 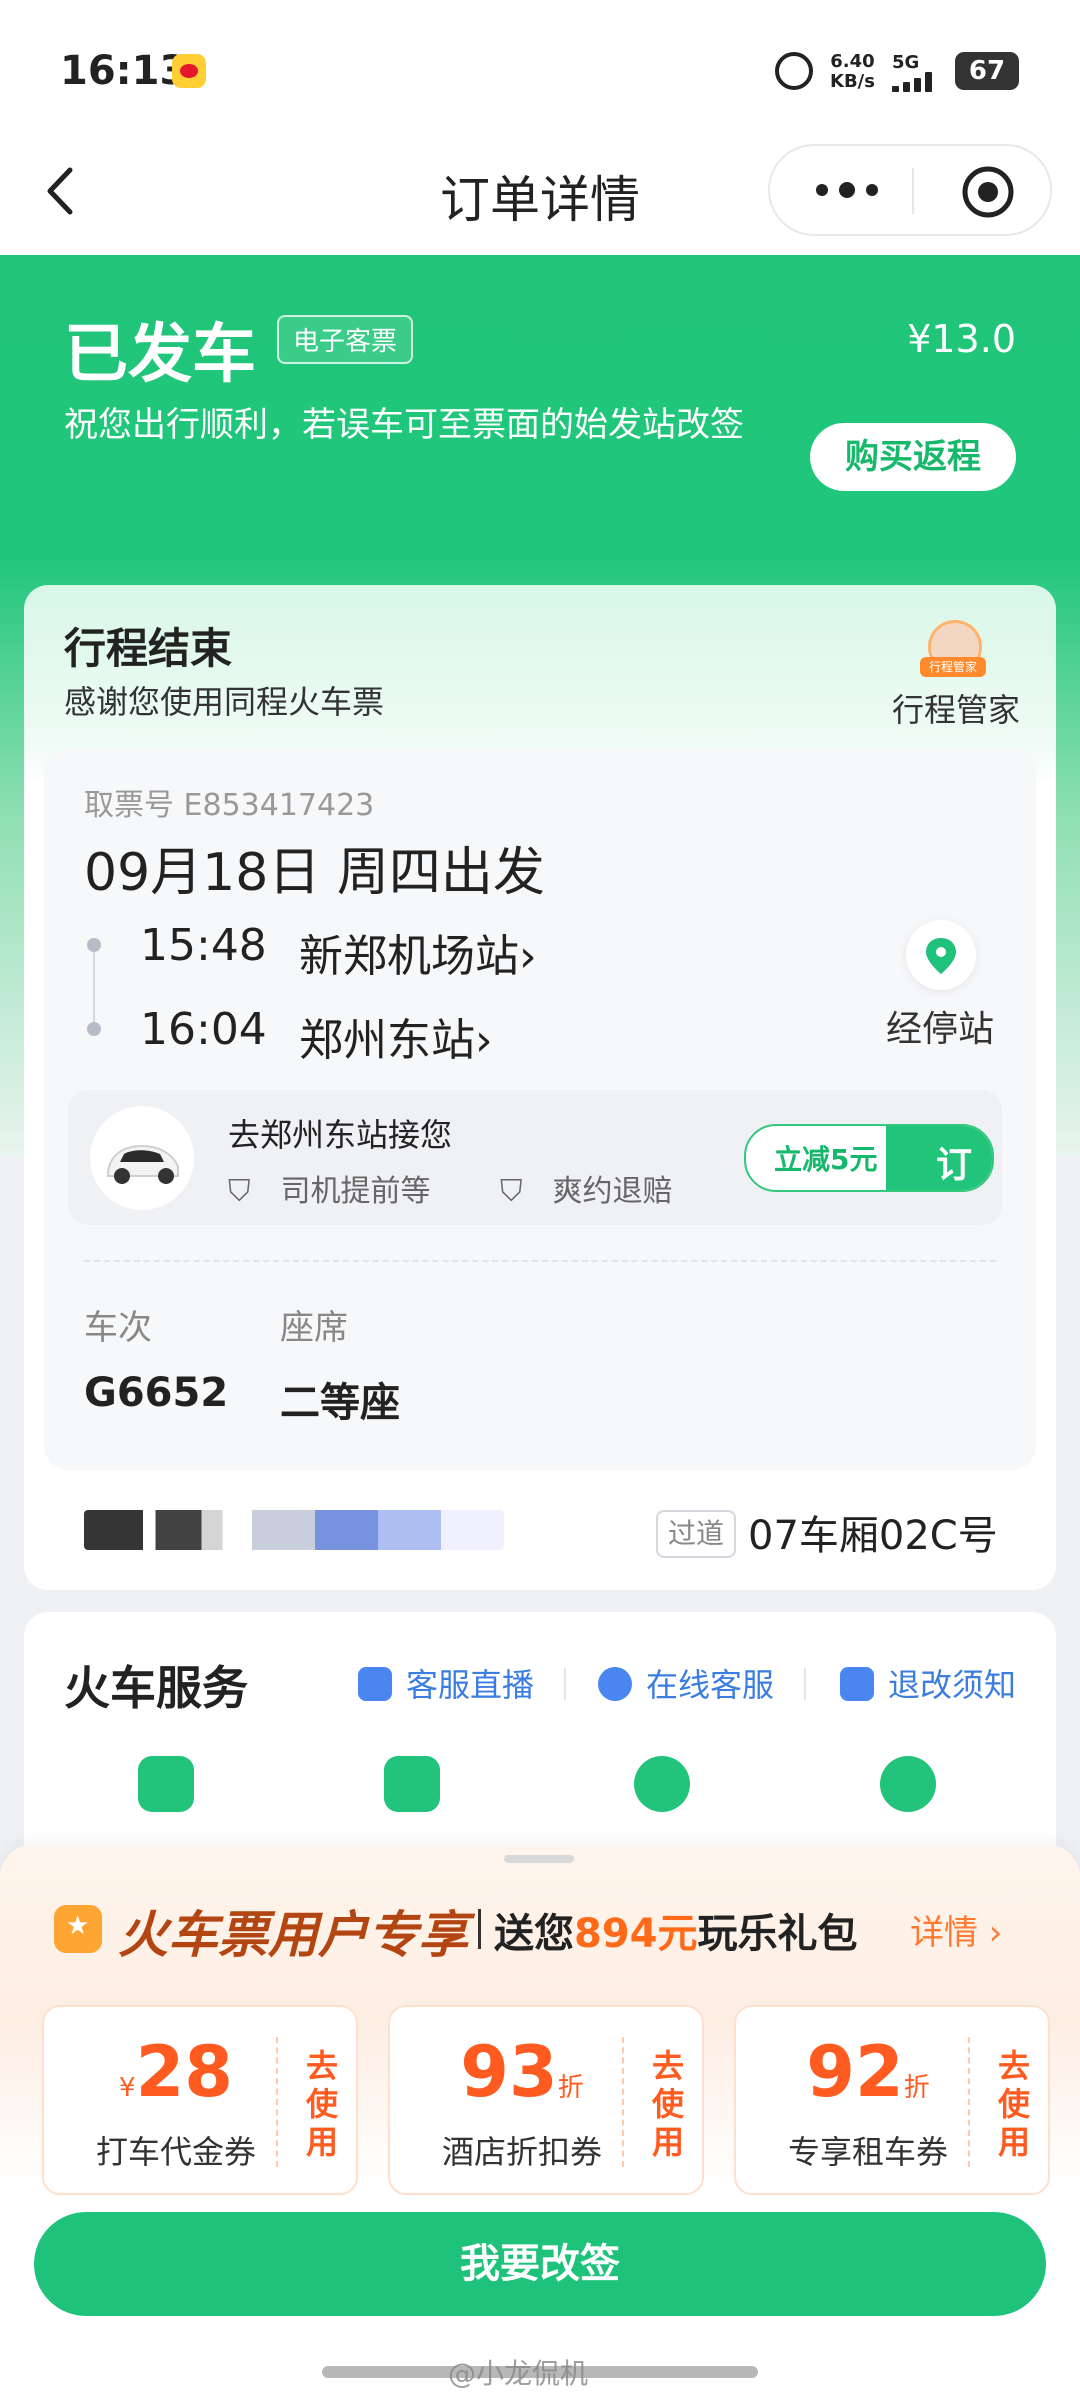 I want to click on location-pin-icon, so click(x=941, y=956).